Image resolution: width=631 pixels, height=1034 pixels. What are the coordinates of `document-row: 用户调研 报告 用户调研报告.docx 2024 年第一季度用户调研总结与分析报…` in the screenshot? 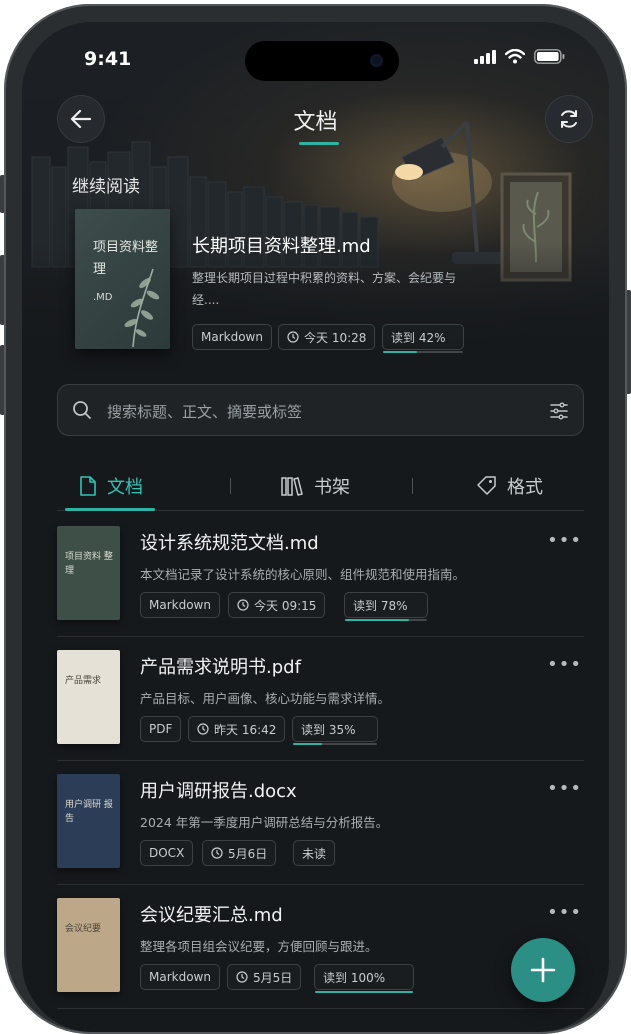 It's located at (320, 822).